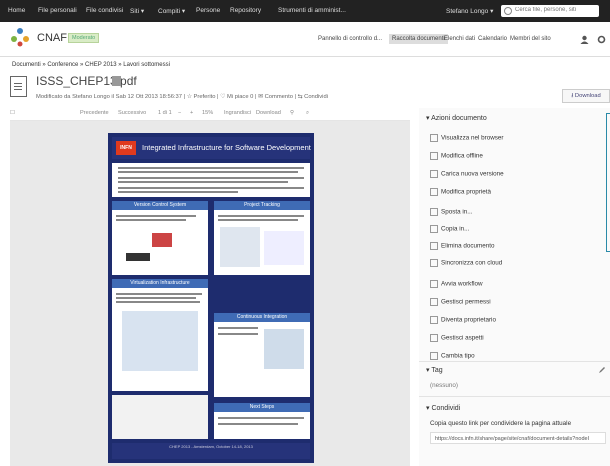 The image size is (610, 466). What do you see at coordinates (104, 10) in the screenshot?
I see `nav-shared-files: File condivisi` at bounding box center [104, 10].